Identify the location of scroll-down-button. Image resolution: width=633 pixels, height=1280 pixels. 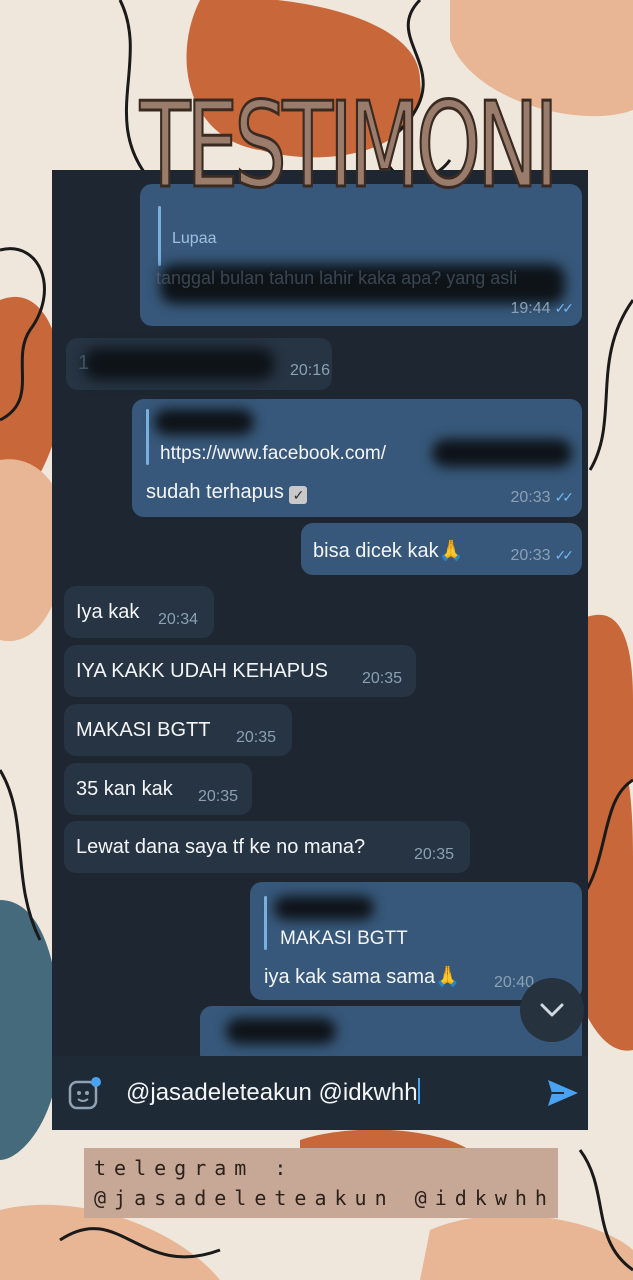
(552, 1010).